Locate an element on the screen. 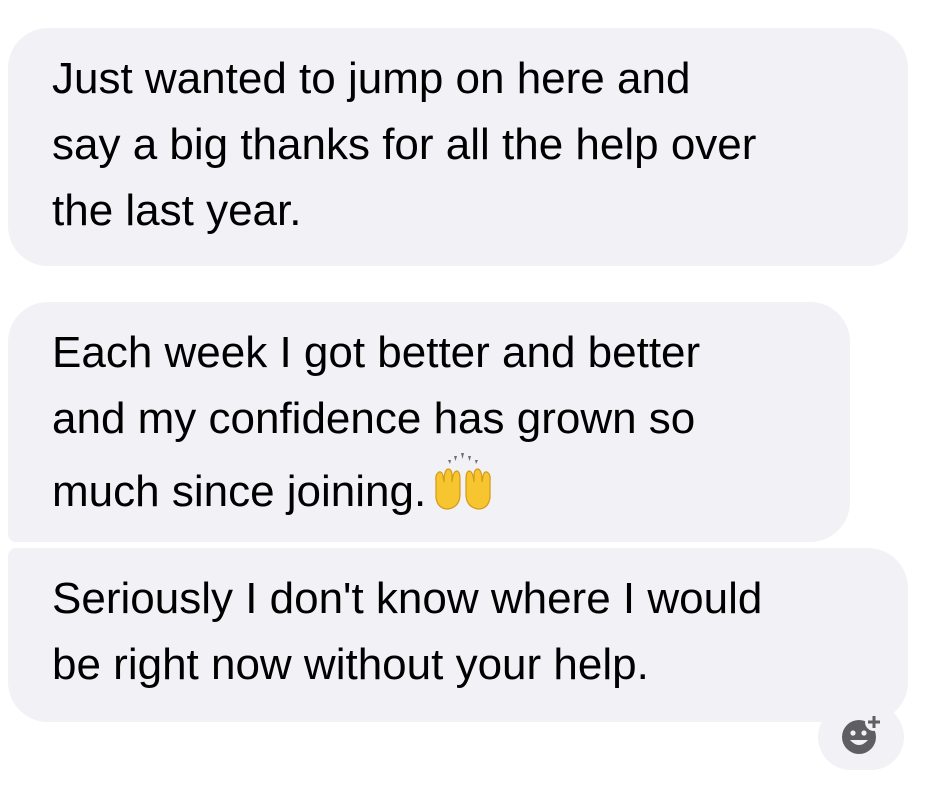 The width and height of the screenshot is (938, 790). message-text-line: Each week I got better and better is located at coordinates (376, 352).